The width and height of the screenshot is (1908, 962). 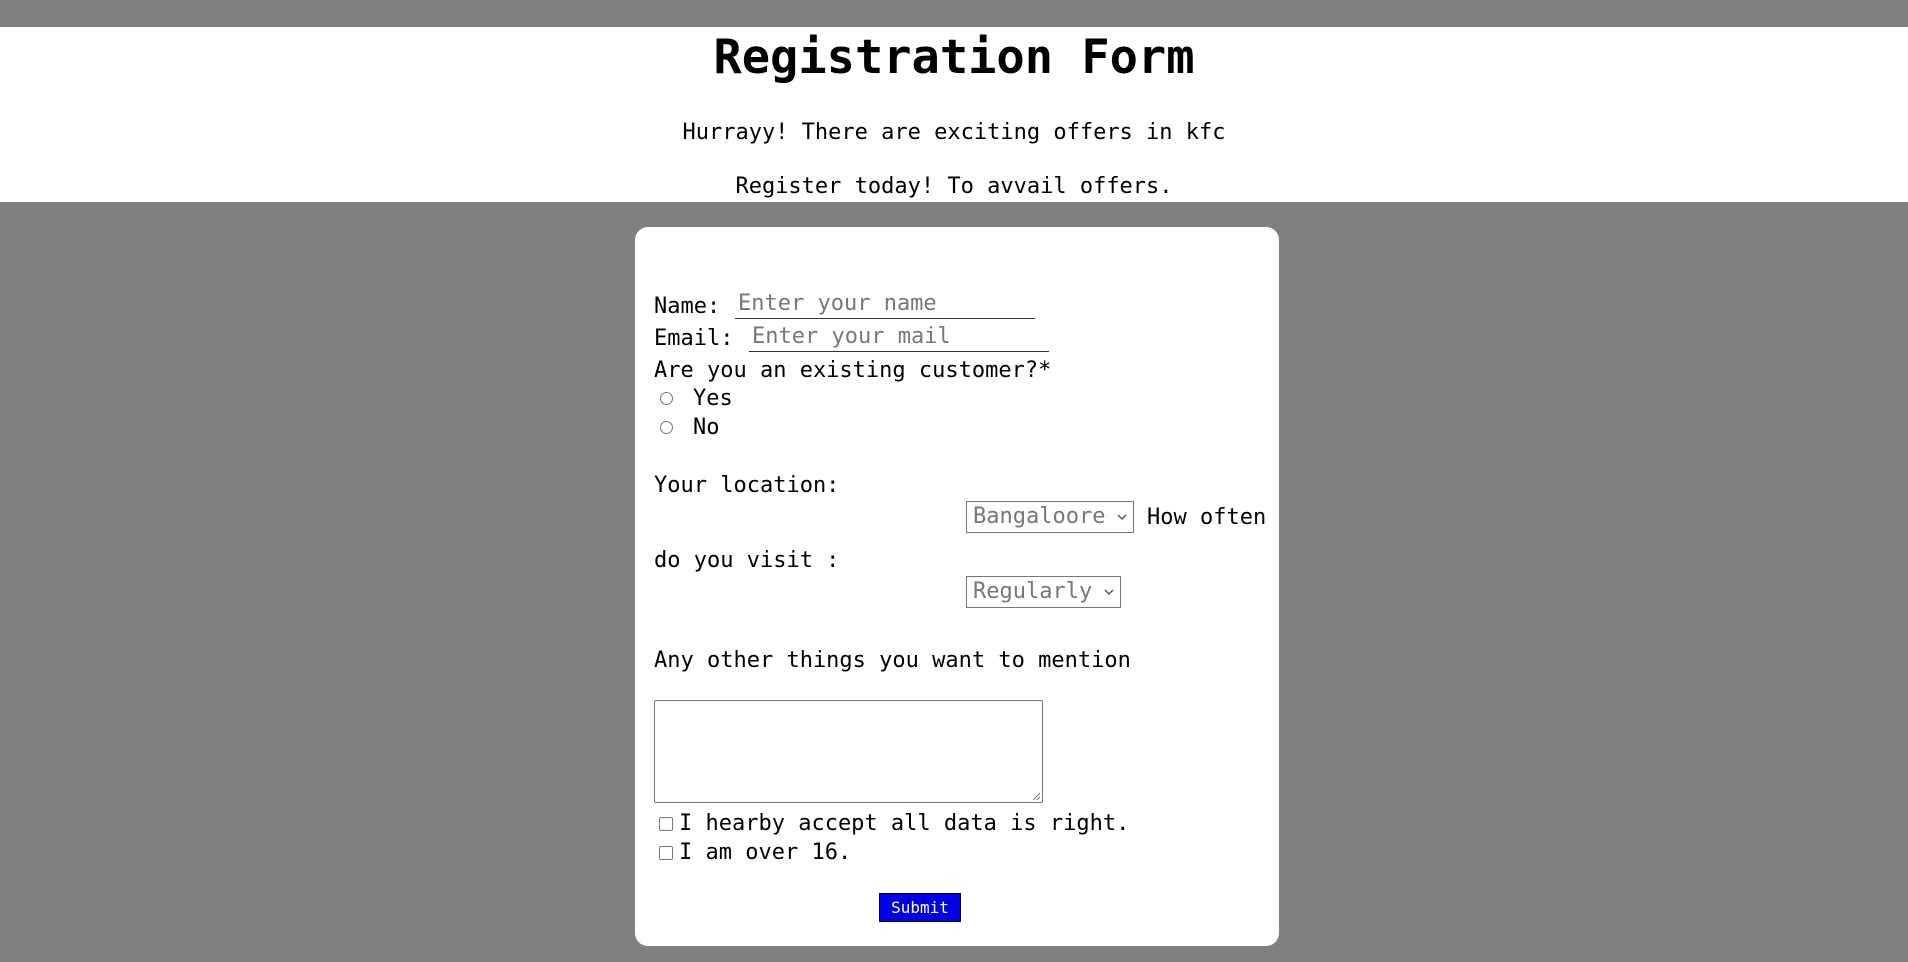 I want to click on visit-frequency-select: Regularly, so click(x=1043, y=592).